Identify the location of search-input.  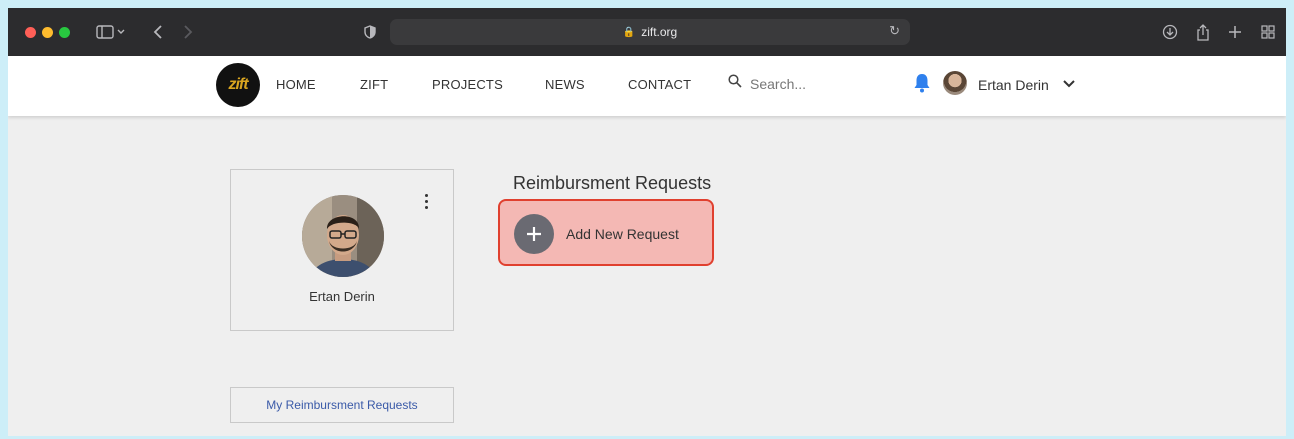
(825, 84).